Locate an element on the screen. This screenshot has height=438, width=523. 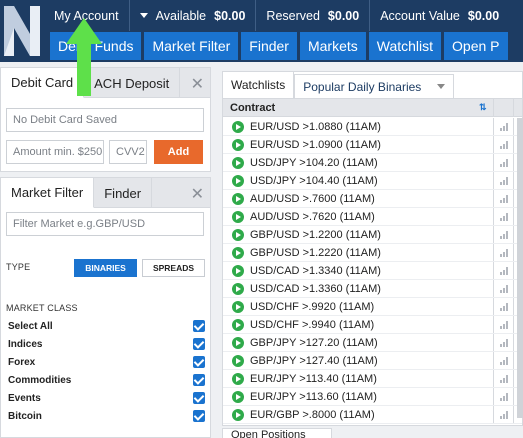
account-summary-toggle: Available $0.00 is located at coordinates (192, 15).